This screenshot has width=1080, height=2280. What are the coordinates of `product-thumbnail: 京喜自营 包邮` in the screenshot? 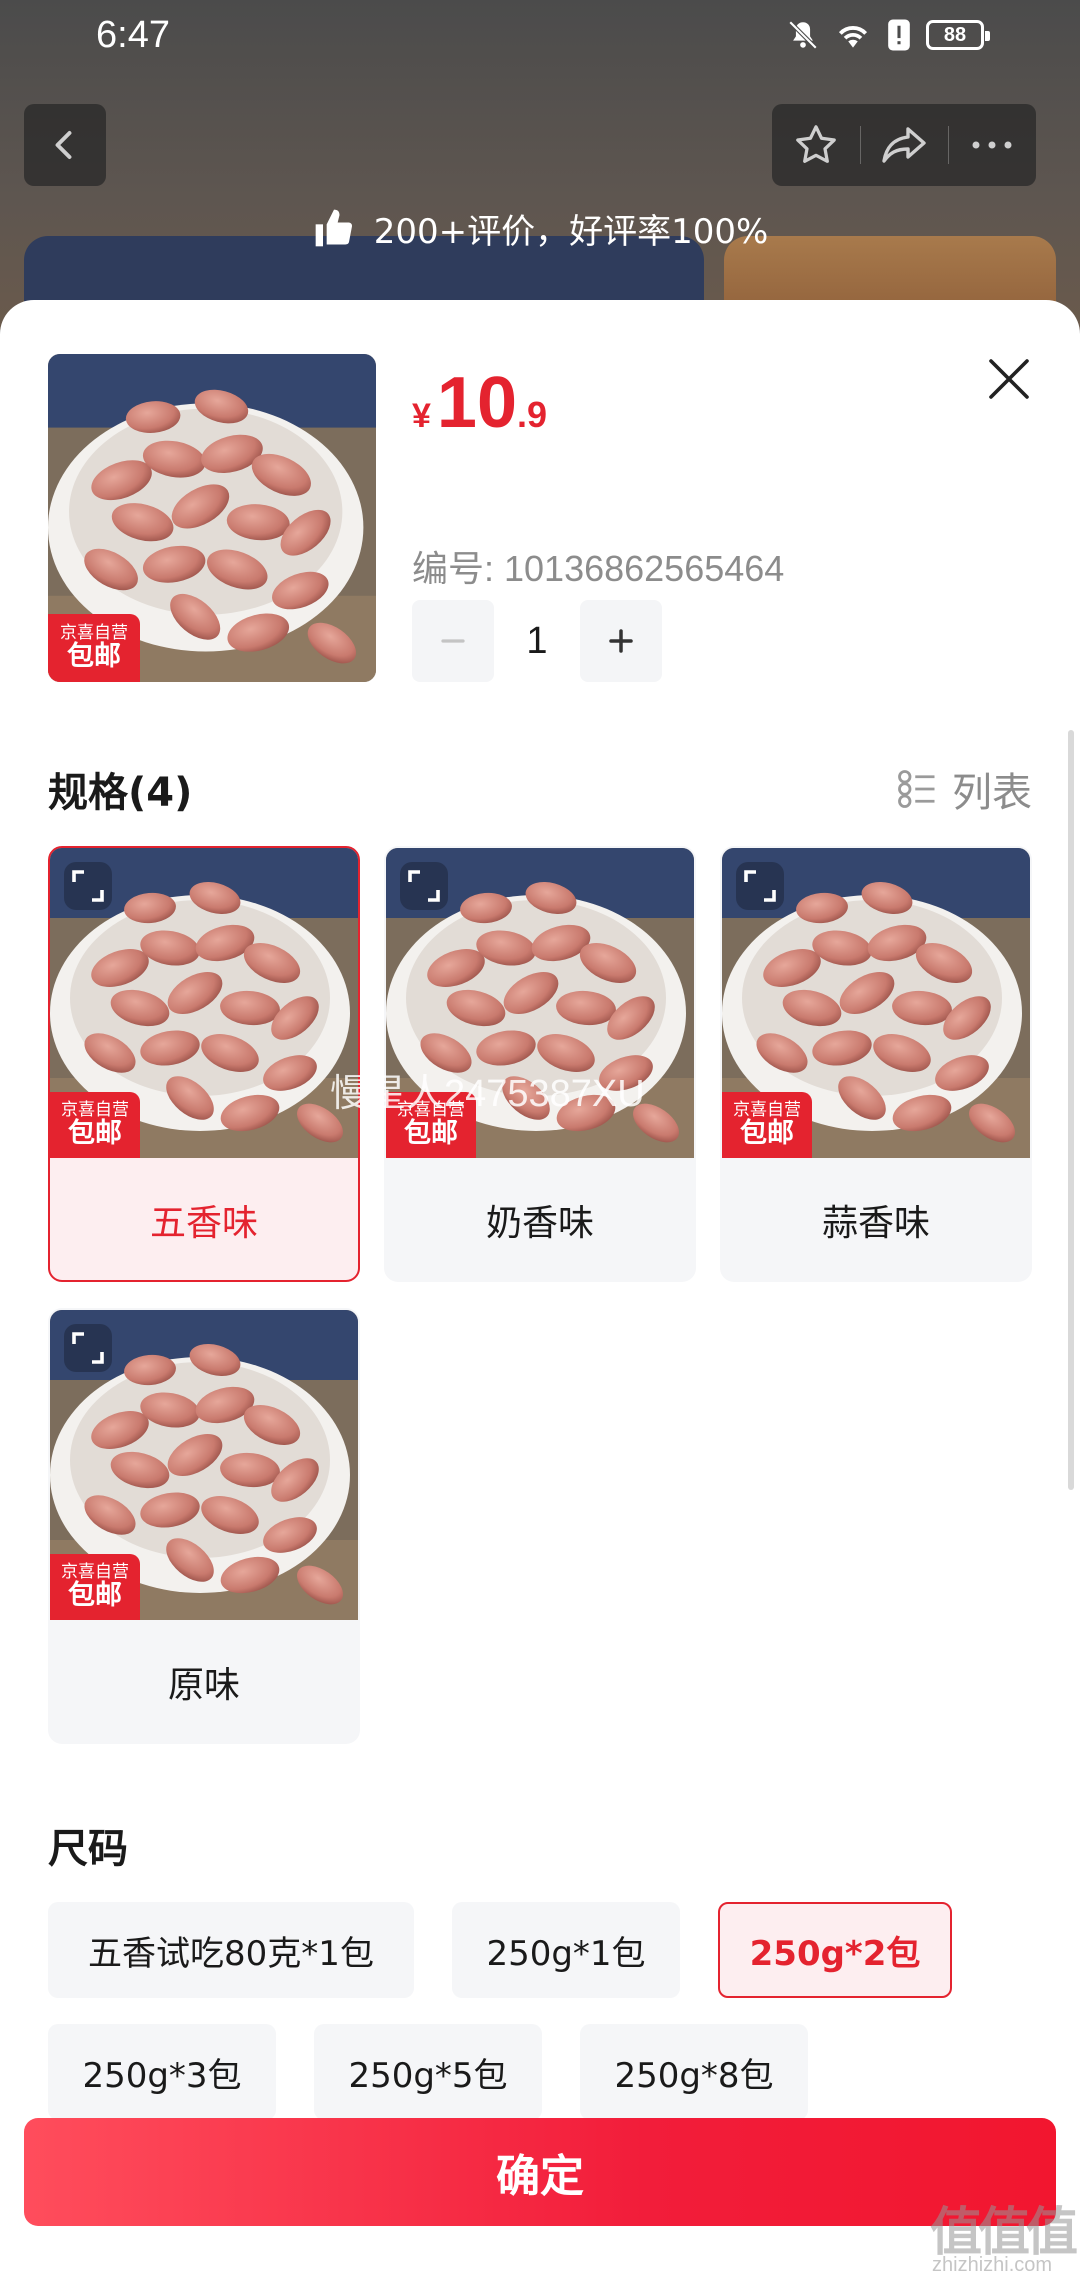 It's located at (212, 518).